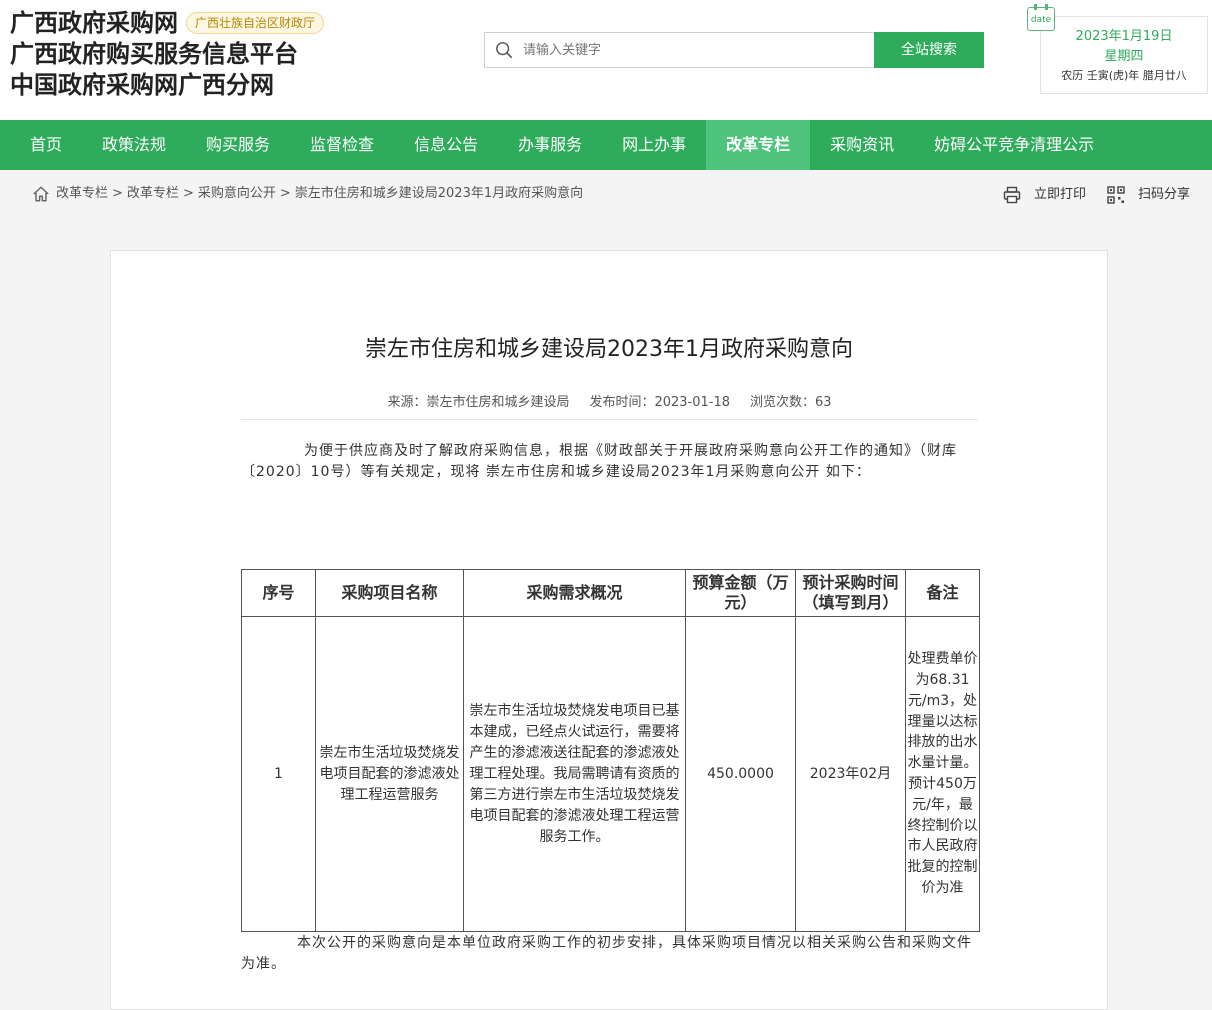 Image resolution: width=1212 pixels, height=1010 pixels. I want to click on breadcrumb-current: 崇左市住房和城乡建设局2023年1月政府采购意向, so click(439, 193).